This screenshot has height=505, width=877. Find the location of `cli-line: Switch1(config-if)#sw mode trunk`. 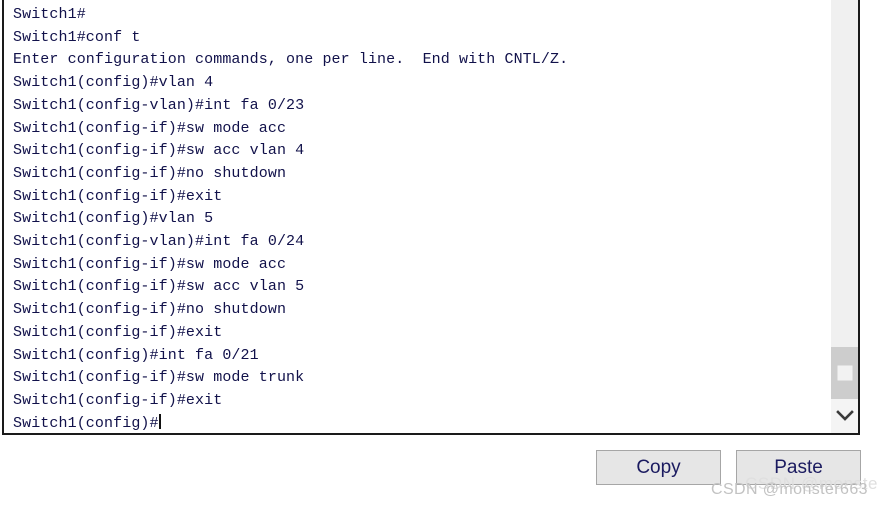

cli-line: Switch1(config-if)#sw mode trunk is located at coordinates (159, 378).